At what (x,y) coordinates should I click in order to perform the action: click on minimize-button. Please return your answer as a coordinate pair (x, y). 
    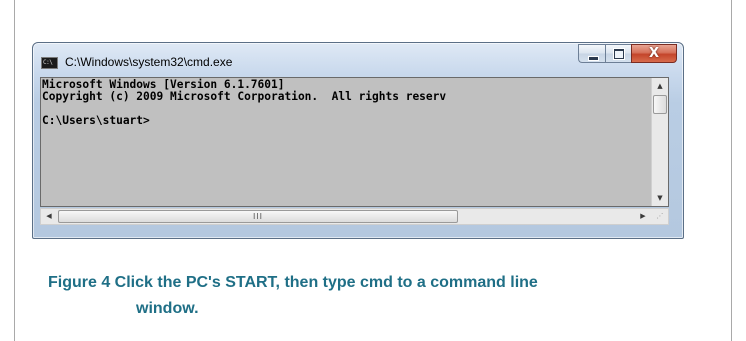
    Looking at the image, I should click on (591, 53).